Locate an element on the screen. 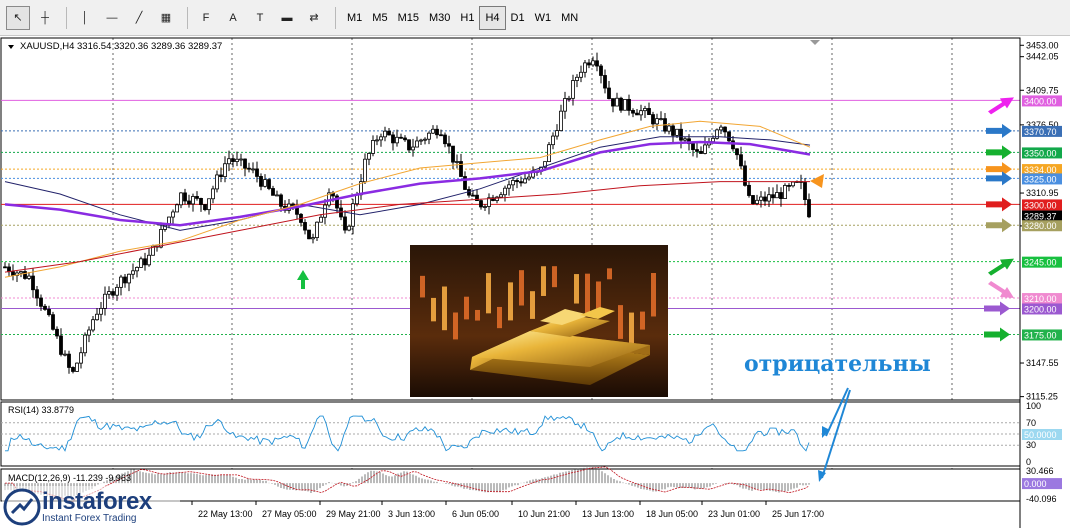 The height and width of the screenshot is (528, 1070). crosshair-tool-button: ┼ is located at coordinates (45, 18).